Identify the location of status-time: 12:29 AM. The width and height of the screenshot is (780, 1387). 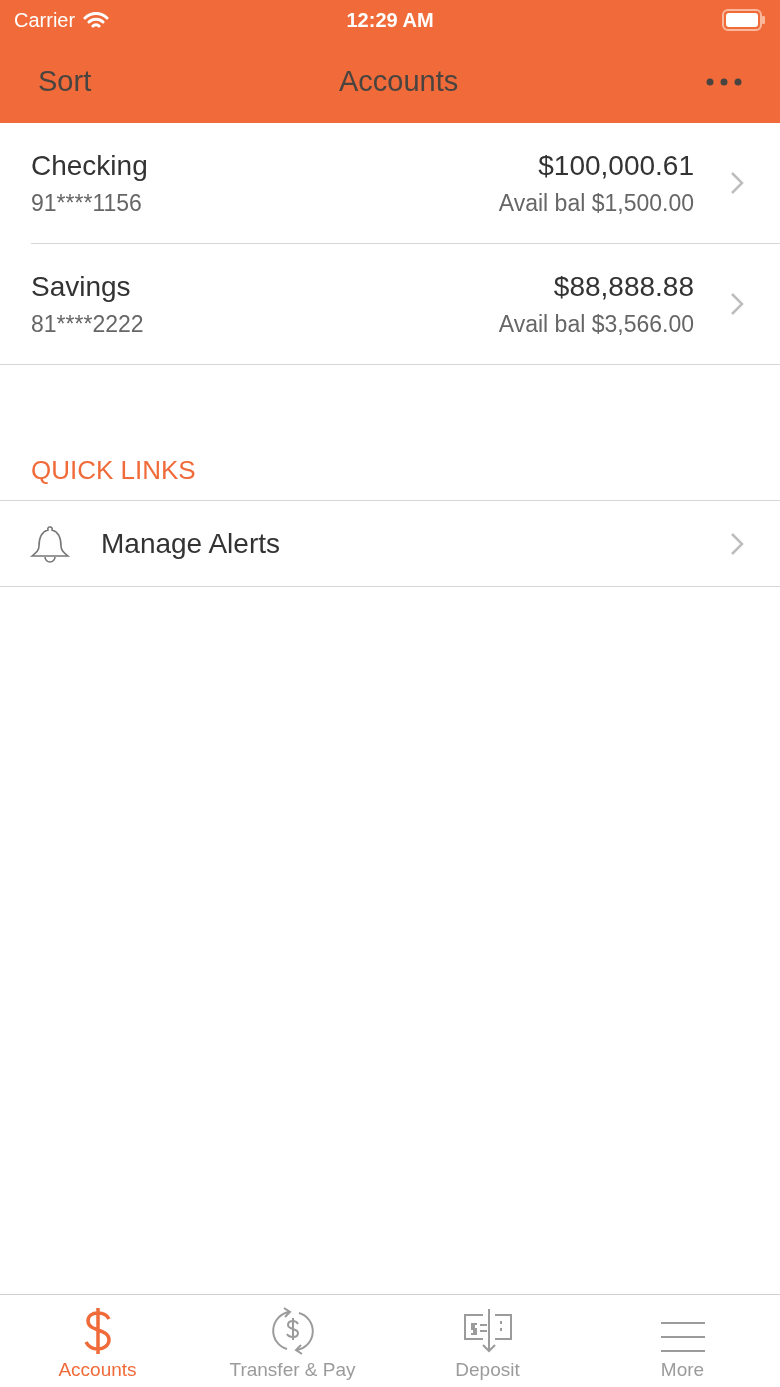
(390, 20).